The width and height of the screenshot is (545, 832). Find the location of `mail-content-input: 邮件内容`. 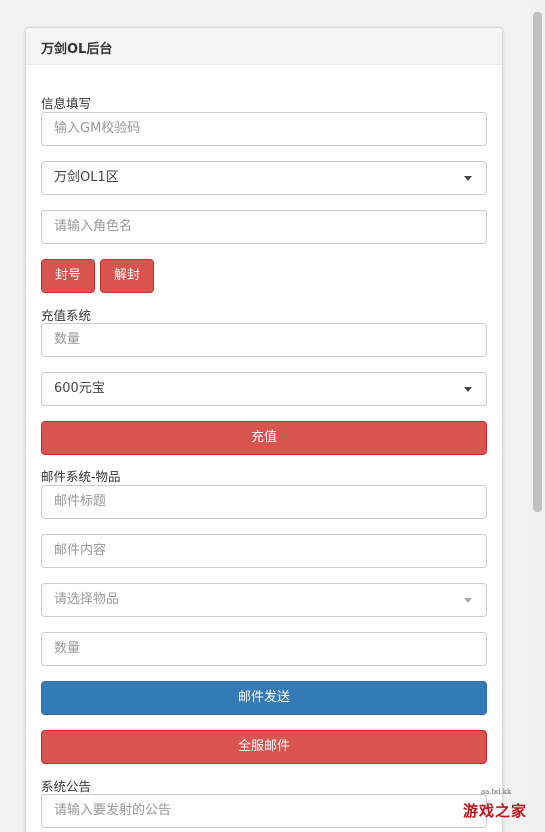

mail-content-input: 邮件内容 is located at coordinates (264, 551).